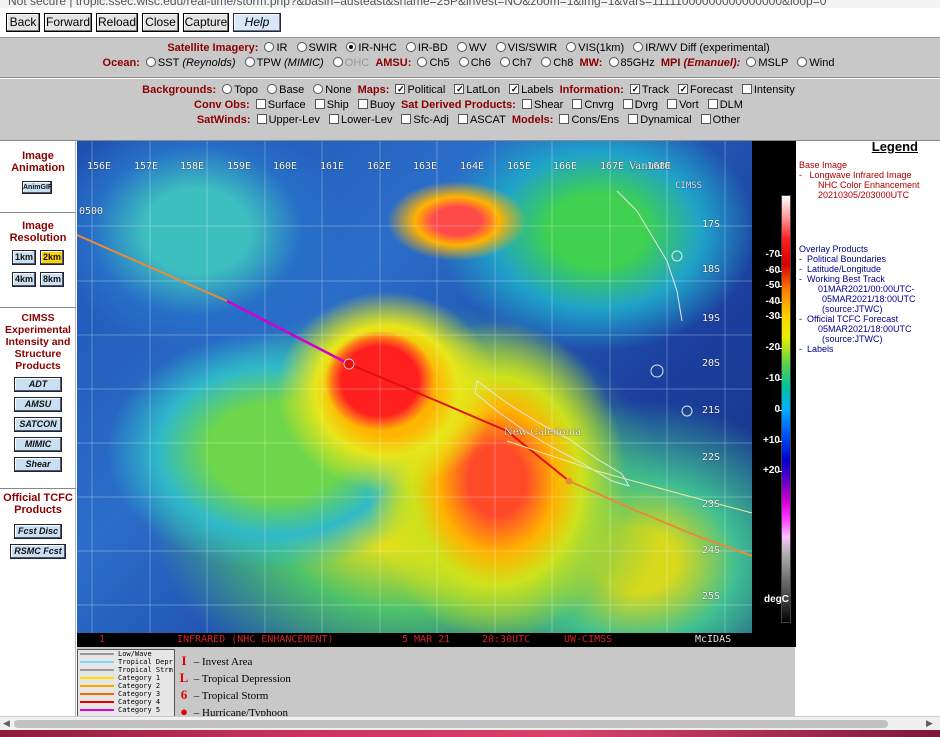 Image resolution: width=940 pixels, height=737 pixels. What do you see at coordinates (234, 678) in the screenshot?
I see `key-depression: L – Tropical Depression` at bounding box center [234, 678].